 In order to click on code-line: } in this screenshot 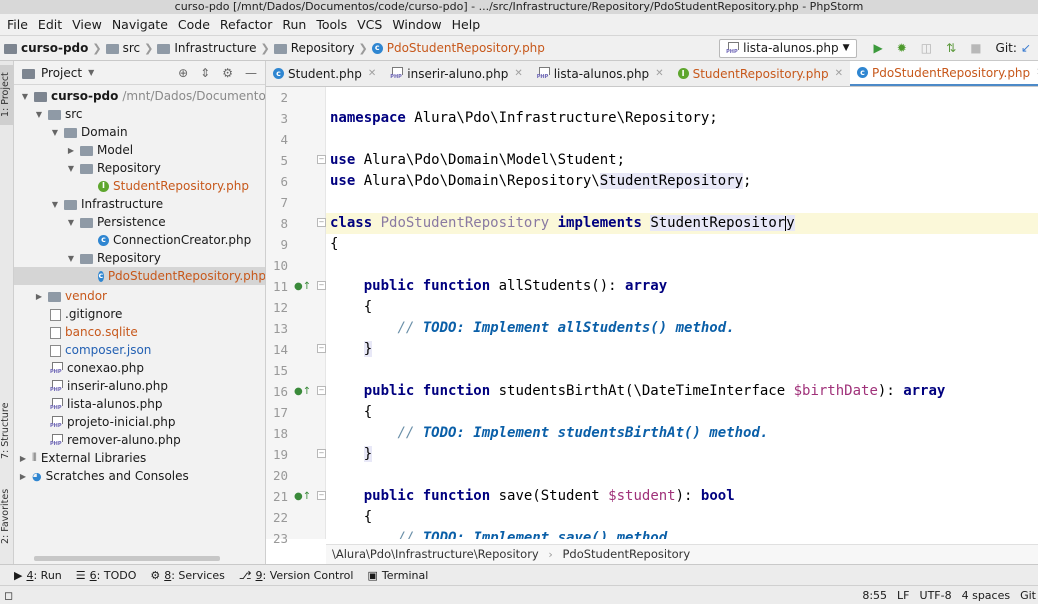, I will do `click(368, 454)`.